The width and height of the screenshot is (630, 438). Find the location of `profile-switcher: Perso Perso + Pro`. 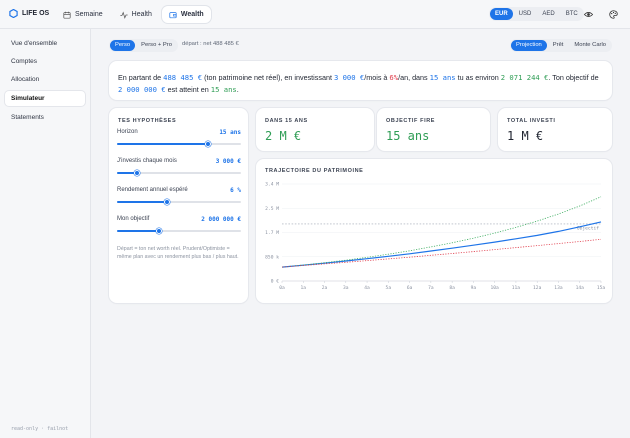

profile-switcher: Perso Perso + Pro is located at coordinates (143, 45).